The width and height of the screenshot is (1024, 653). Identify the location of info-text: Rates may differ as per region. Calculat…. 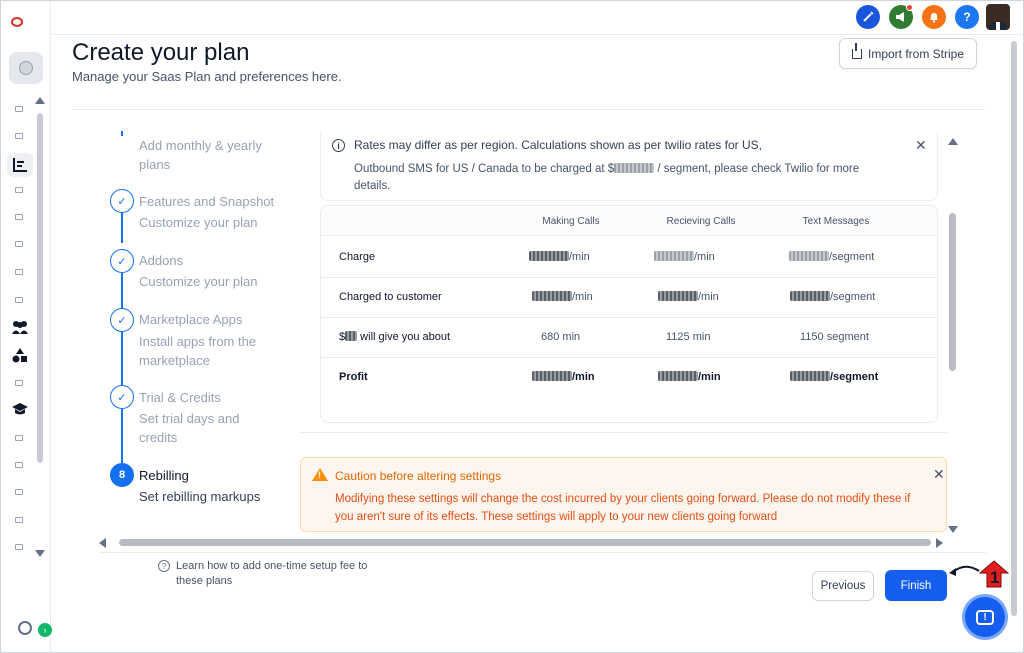
(558, 145).